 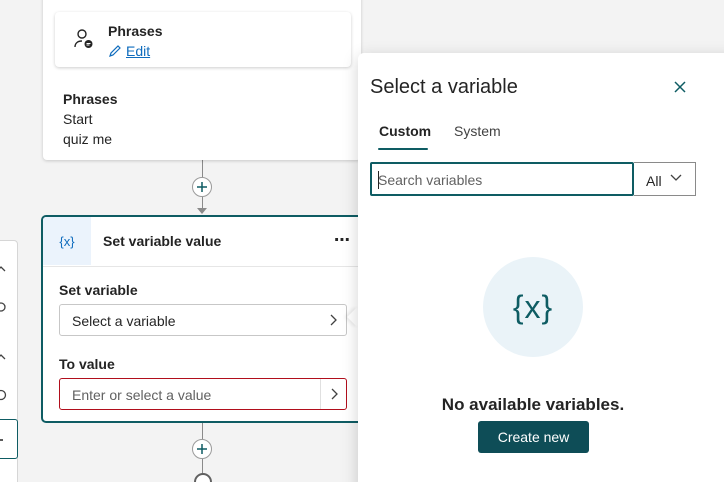 I want to click on empty-state-variable-icon: {x}, so click(x=533, y=307).